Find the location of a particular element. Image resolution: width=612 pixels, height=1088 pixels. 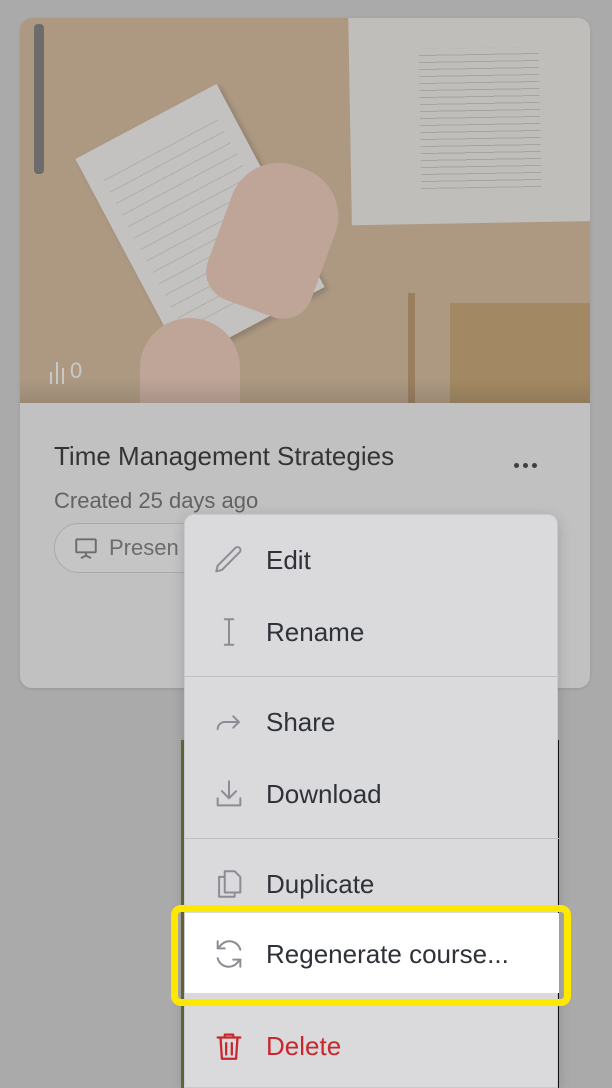

menu-item-delete: Delete is located at coordinates (372, 1046).